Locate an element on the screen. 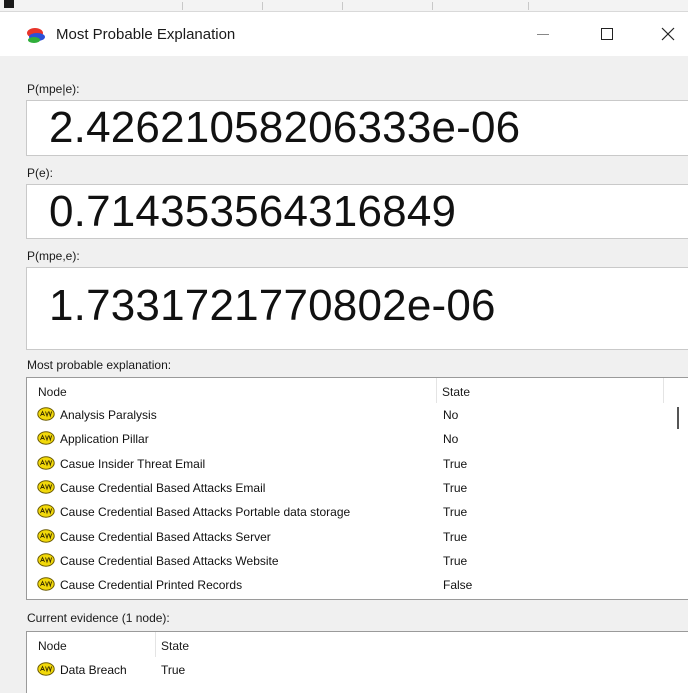 Image resolution: width=688 pixels, height=693 pixels. scrollbar-thumb is located at coordinates (678, 418).